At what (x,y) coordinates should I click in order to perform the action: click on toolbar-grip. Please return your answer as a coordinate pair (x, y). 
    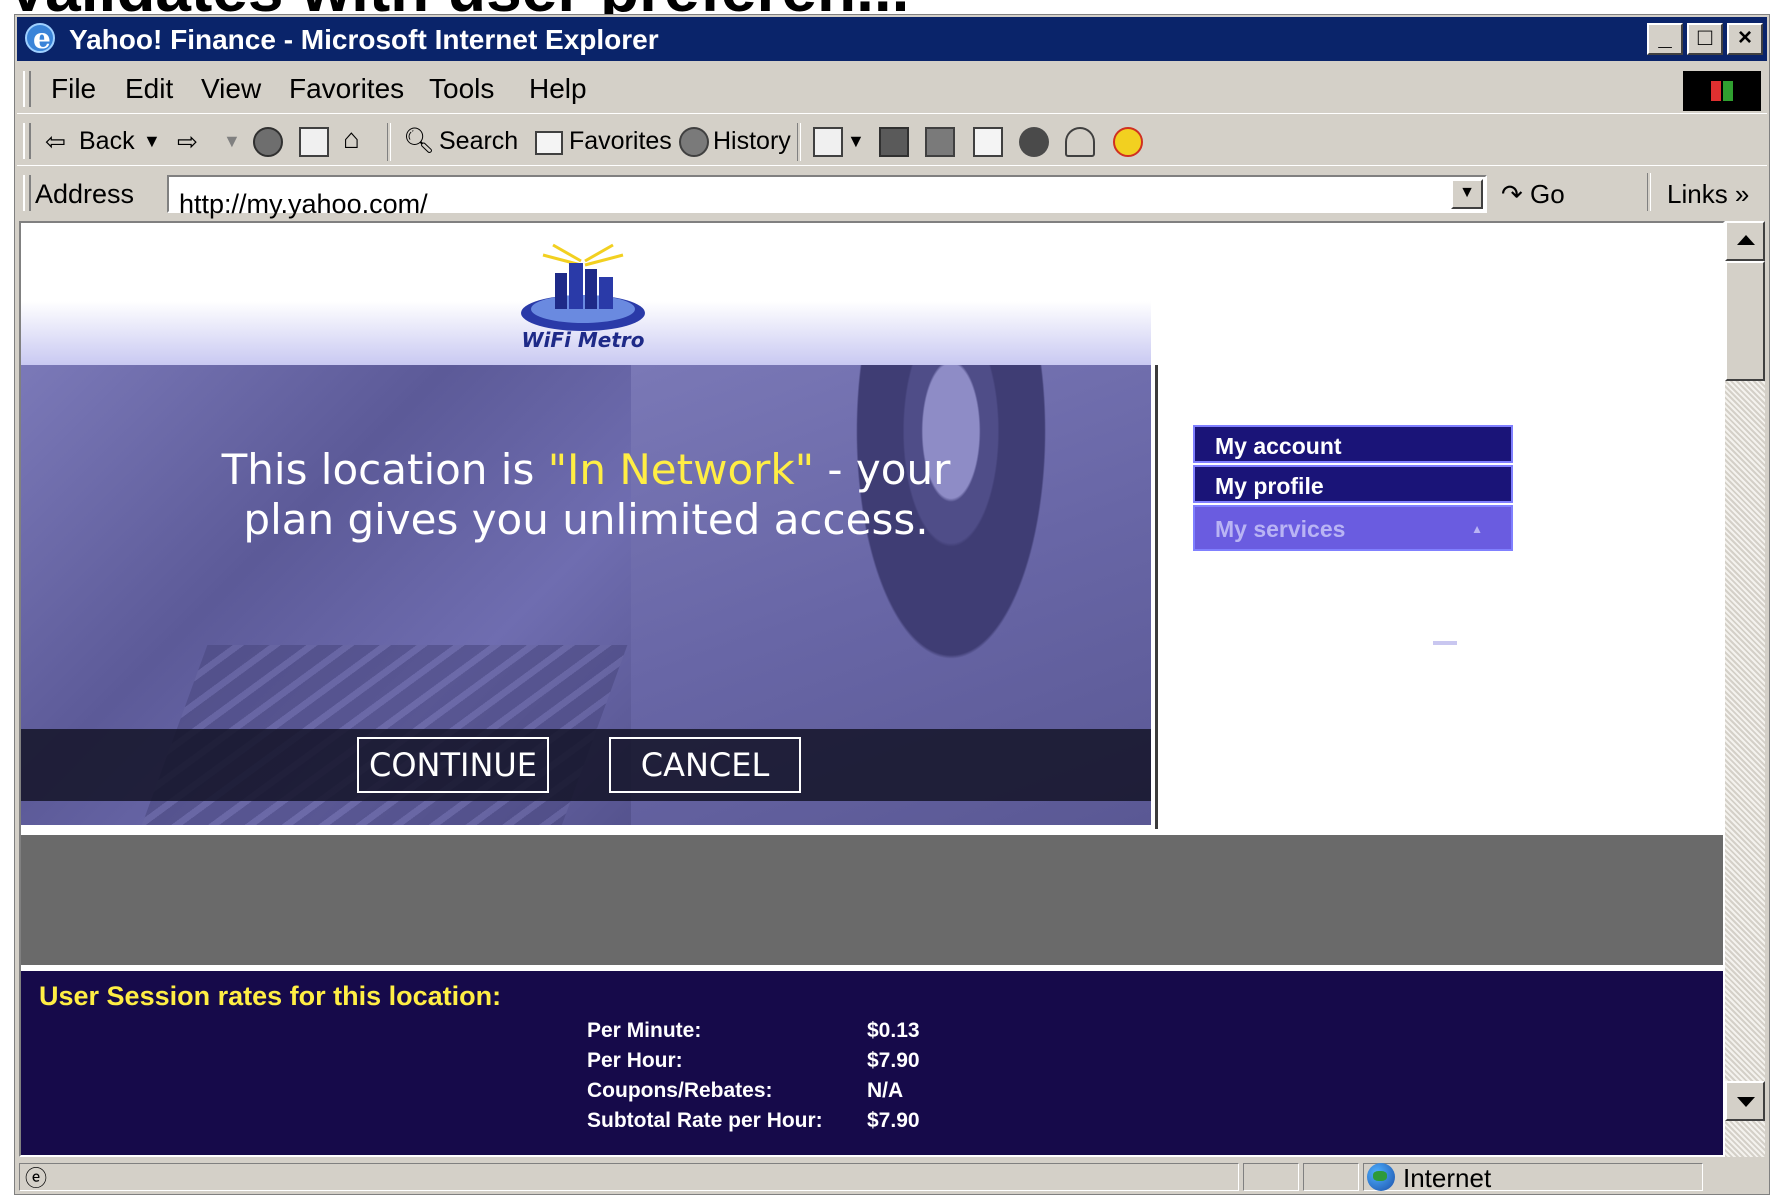
    Looking at the image, I should click on (27, 141).